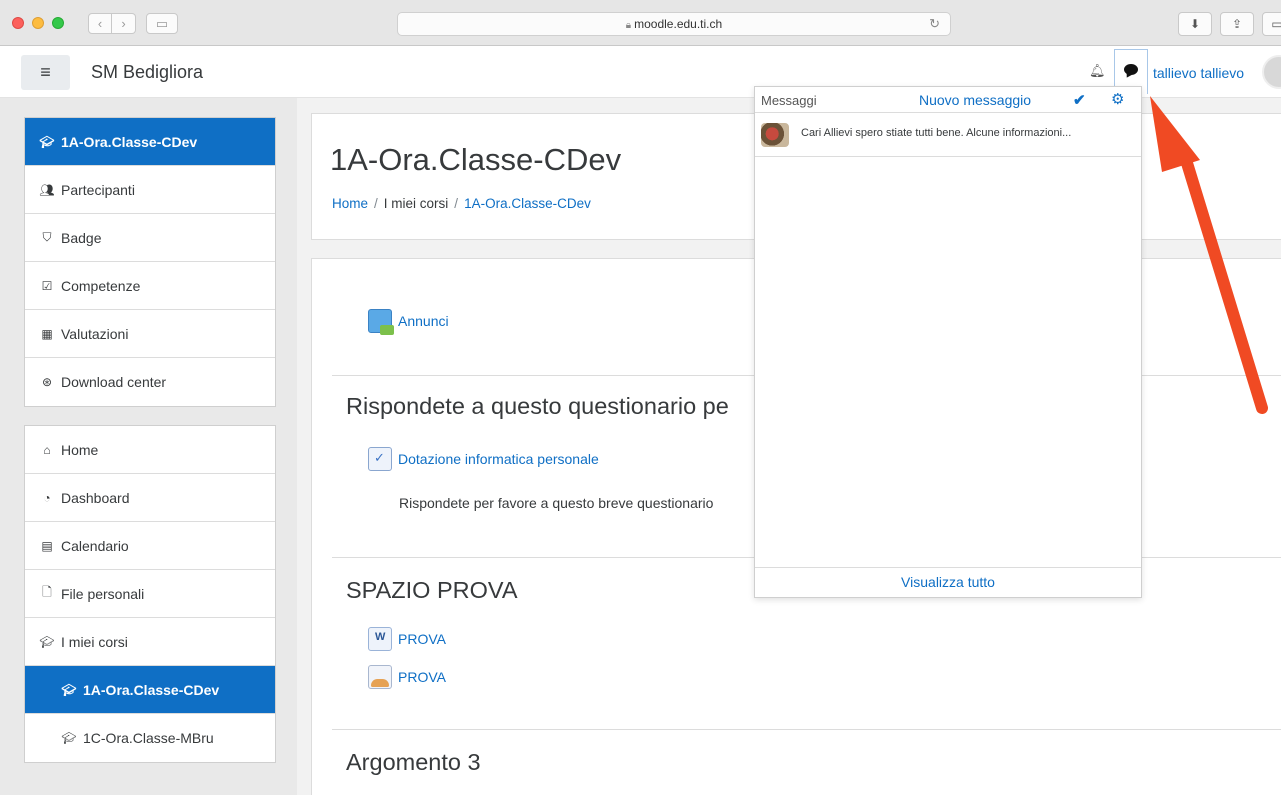 This screenshot has height=795, width=1281. I want to click on close-window-button, so click(18, 23).